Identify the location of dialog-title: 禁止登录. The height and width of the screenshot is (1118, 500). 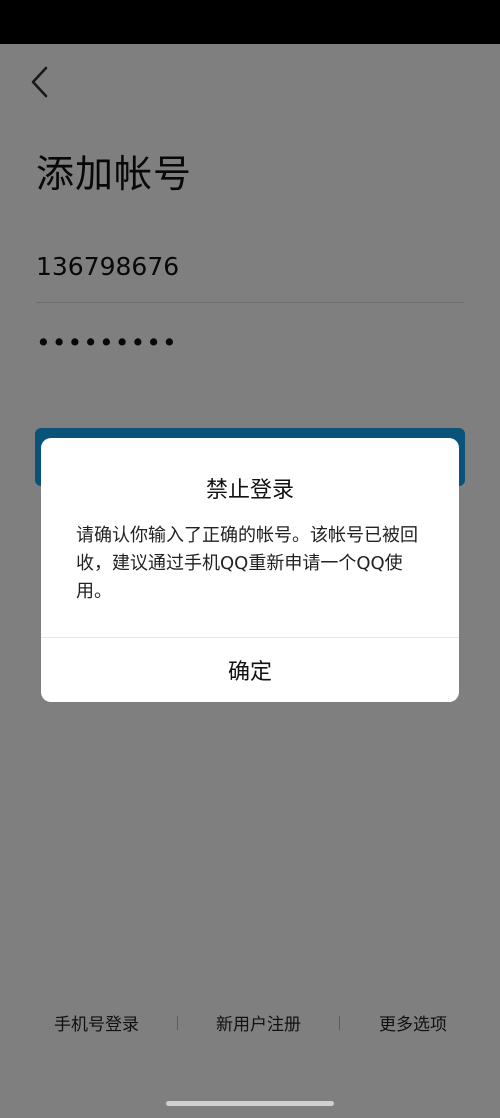
(249, 490).